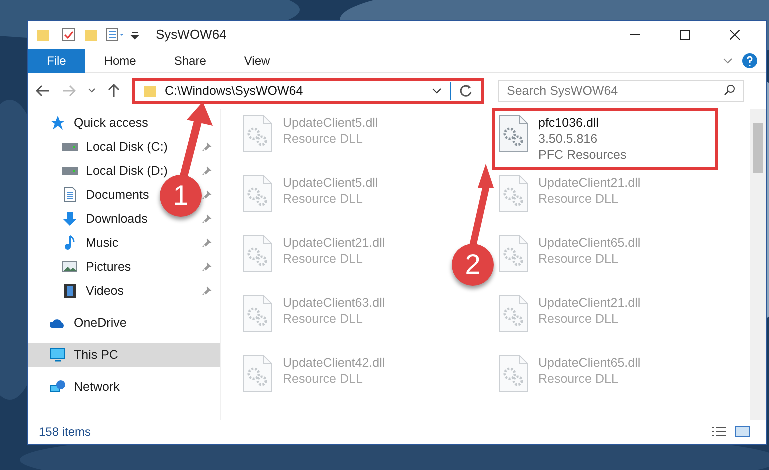 This screenshot has height=470, width=769. Describe the element at coordinates (743, 432) in the screenshot. I see `tiles-view-icon` at that location.